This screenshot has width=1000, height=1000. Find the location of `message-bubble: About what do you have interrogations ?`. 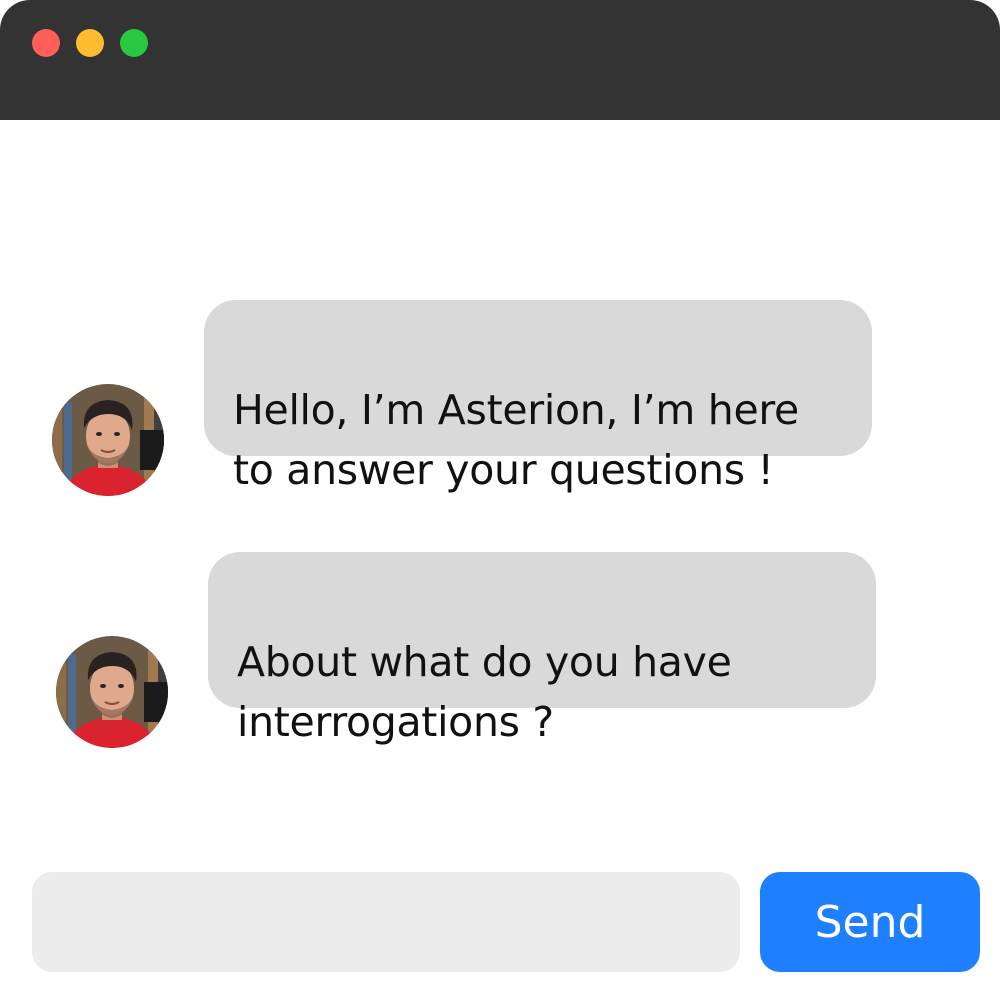

message-bubble: About what do you have interrogations ? is located at coordinates (542, 649).